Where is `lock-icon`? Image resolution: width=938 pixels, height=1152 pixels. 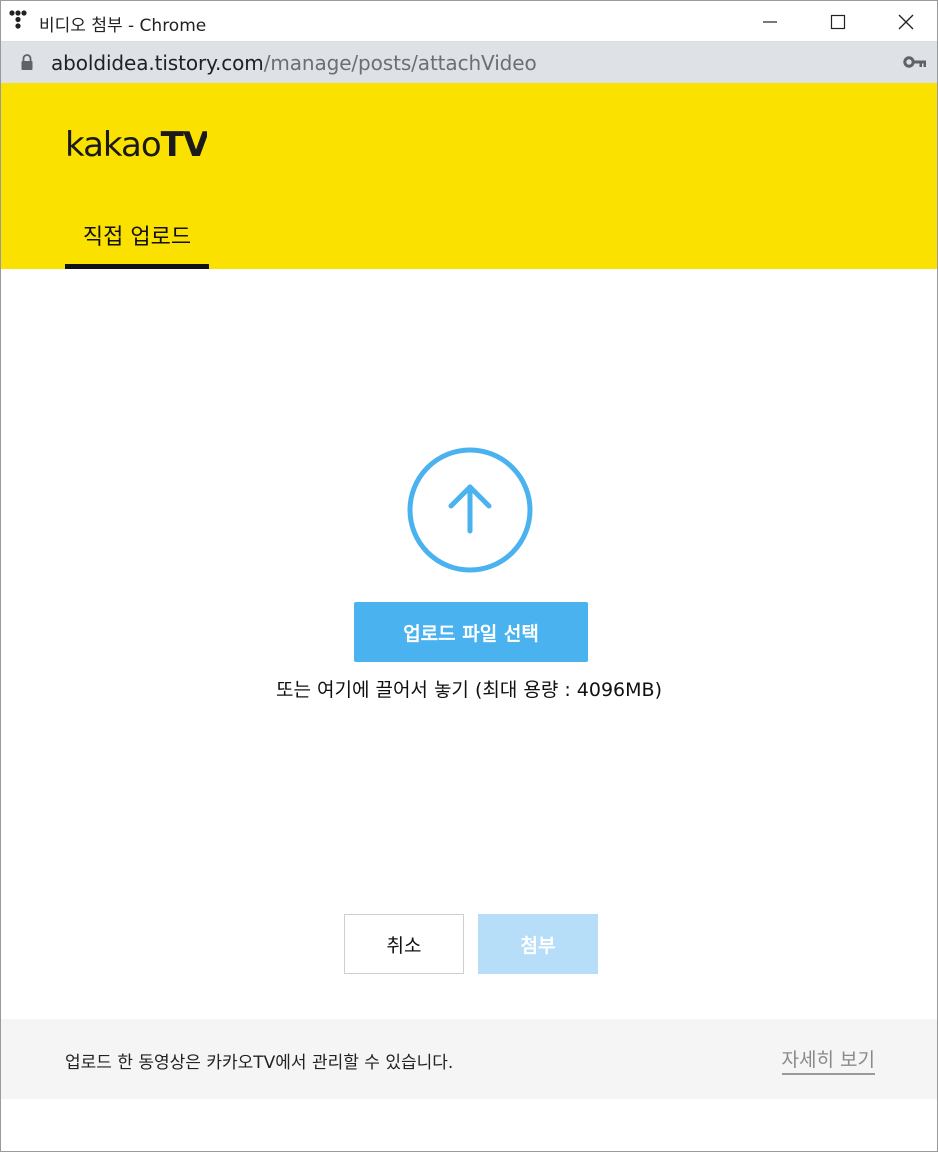 lock-icon is located at coordinates (27, 62).